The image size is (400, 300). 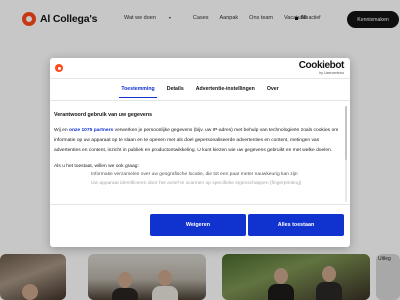 What do you see at coordinates (59, 68) in the screenshot?
I see `site-logo-icon` at bounding box center [59, 68].